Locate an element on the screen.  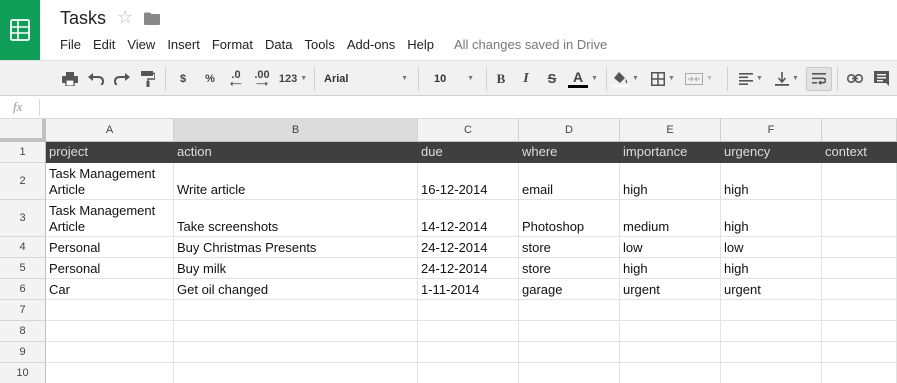
strikethrough-button: S is located at coordinates (552, 78).